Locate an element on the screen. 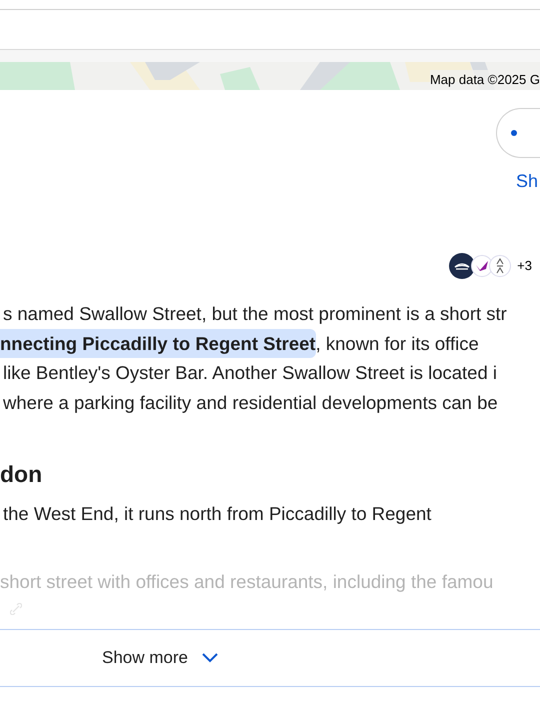 The width and height of the screenshot is (540, 720). answer-text: s named Swallow Street, but the most prominent is a short str is located at coordinates (254, 314).